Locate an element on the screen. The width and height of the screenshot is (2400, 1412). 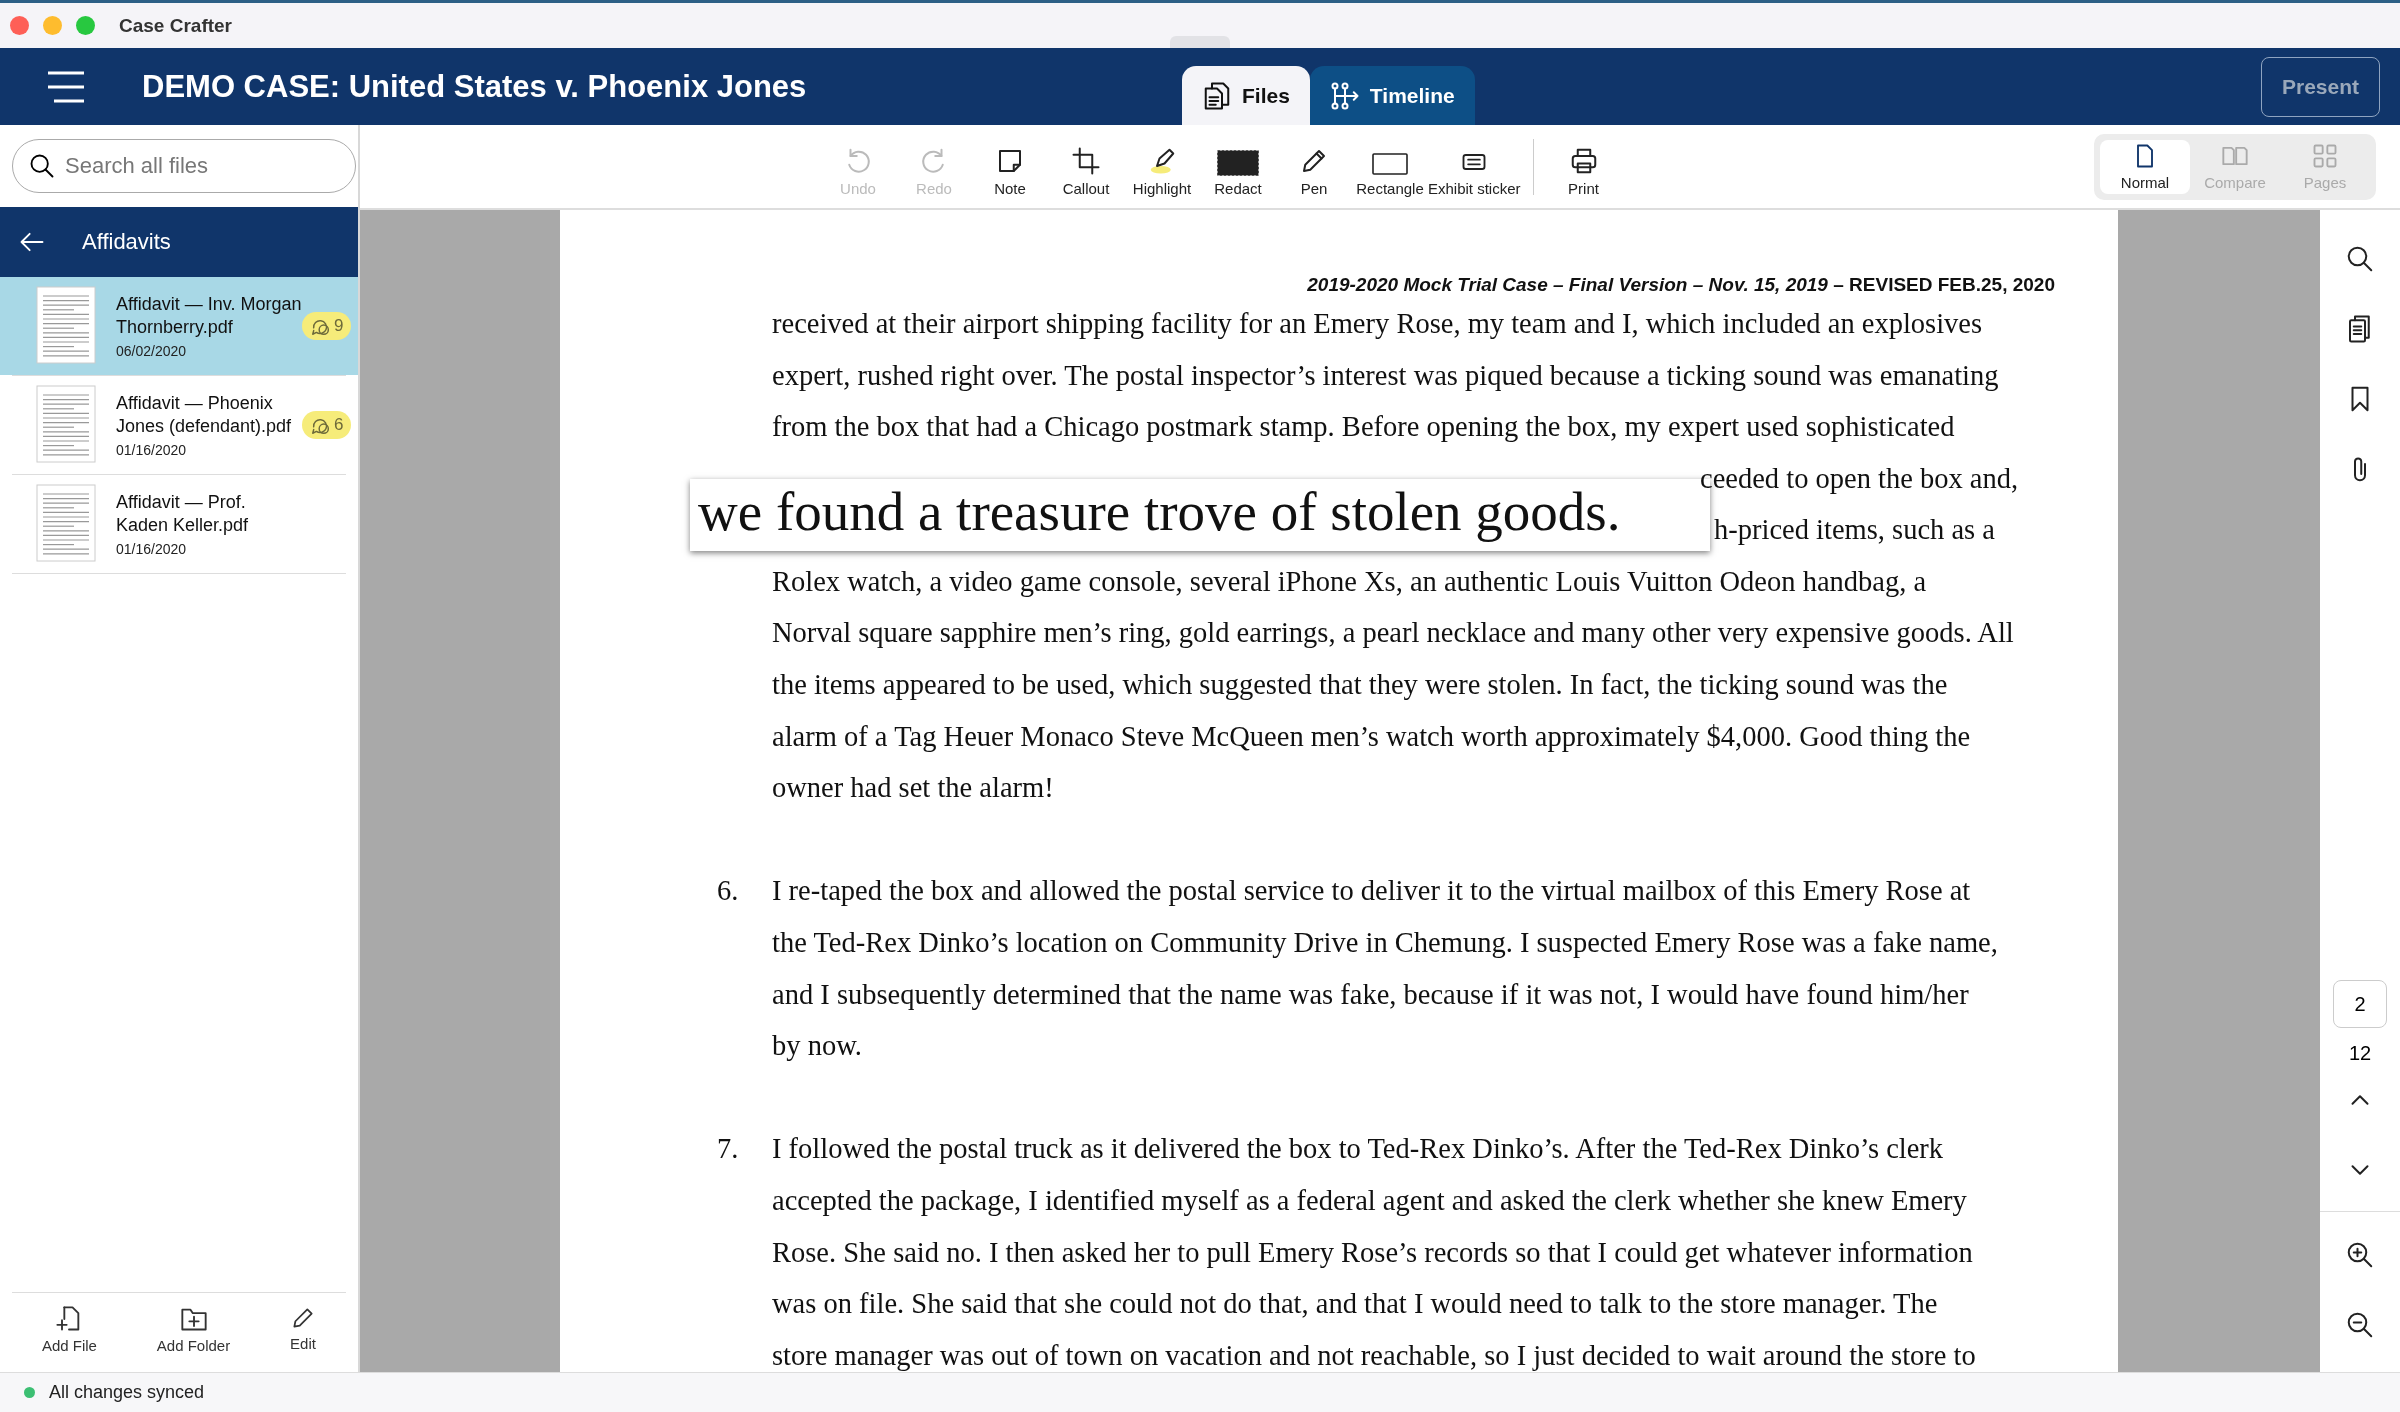
page-number-field: 2 is located at coordinates (2360, 1004).